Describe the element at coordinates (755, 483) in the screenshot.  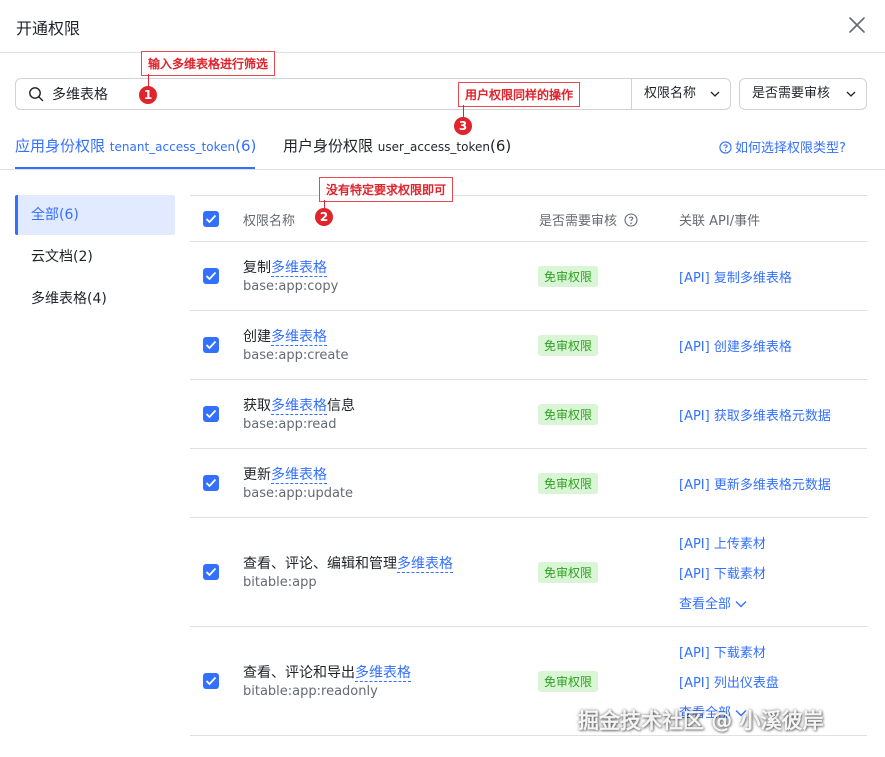
I see `api-link: [API] 更新多维表格元数据` at that location.